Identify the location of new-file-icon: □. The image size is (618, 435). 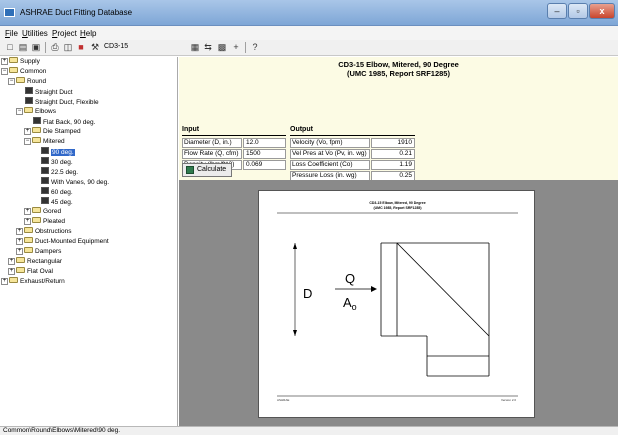
(10, 47).